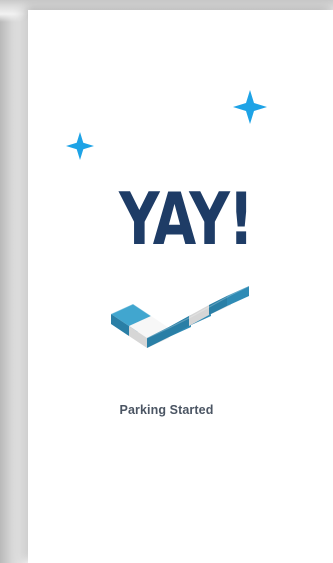 The image size is (333, 563). Describe the element at coordinates (180, 316) in the screenshot. I see `checkmark-icon` at that location.